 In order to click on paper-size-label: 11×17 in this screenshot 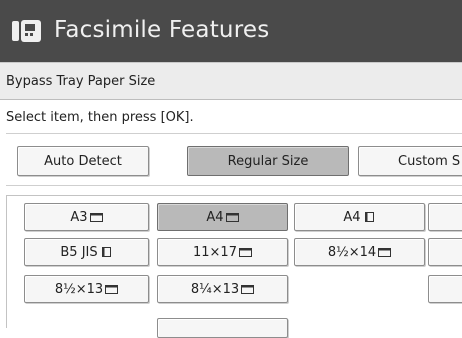, I will do `click(215, 252)`.